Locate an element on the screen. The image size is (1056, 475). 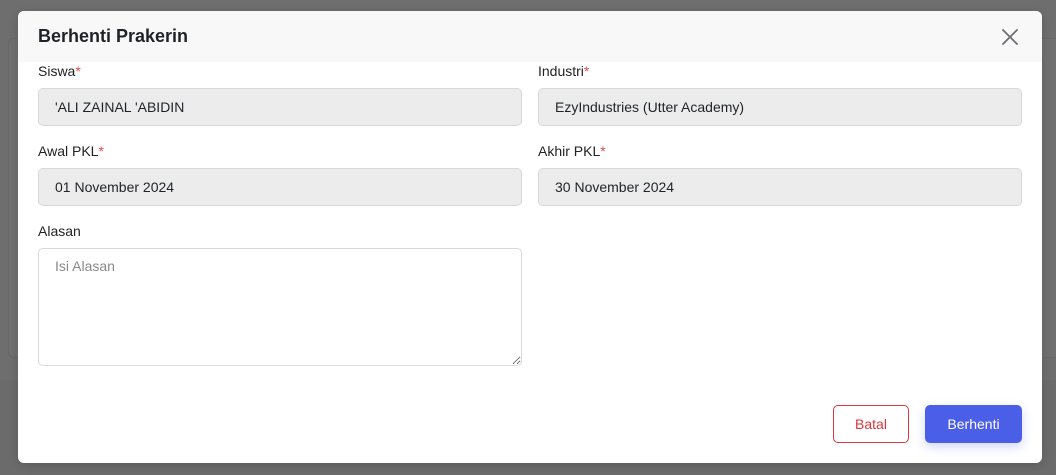
alasan-field: Alasan is located at coordinates (280, 296).